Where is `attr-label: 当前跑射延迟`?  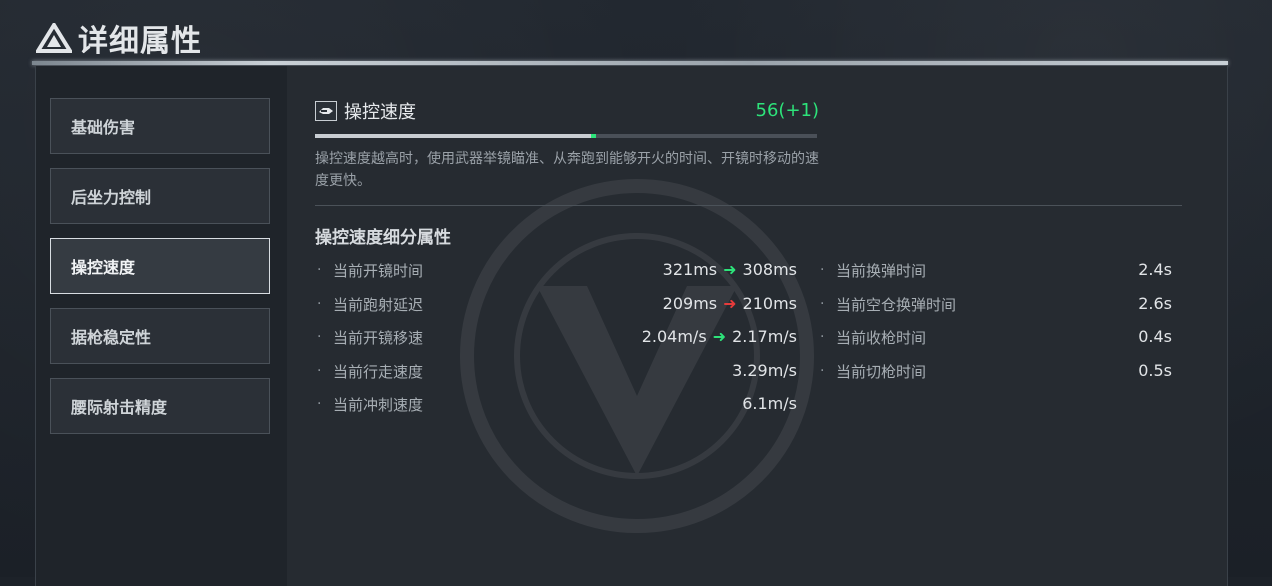
attr-label: 当前跑射延迟 is located at coordinates (378, 304).